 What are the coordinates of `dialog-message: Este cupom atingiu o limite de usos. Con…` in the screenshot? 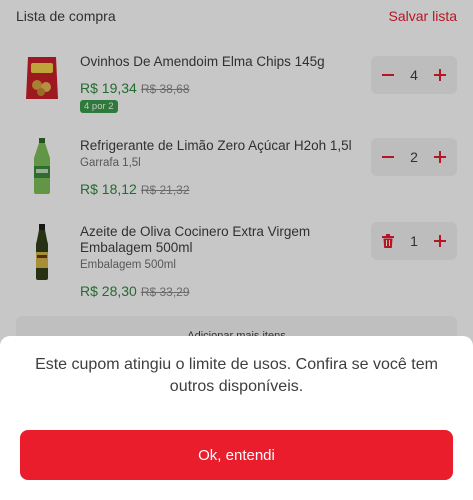 It's located at (236, 375).